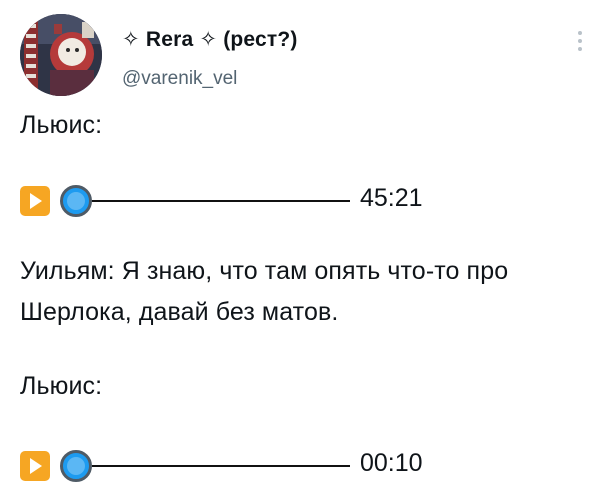 The height and width of the screenshot is (498, 604). I want to click on audio-player: 00:10, so click(221, 466).